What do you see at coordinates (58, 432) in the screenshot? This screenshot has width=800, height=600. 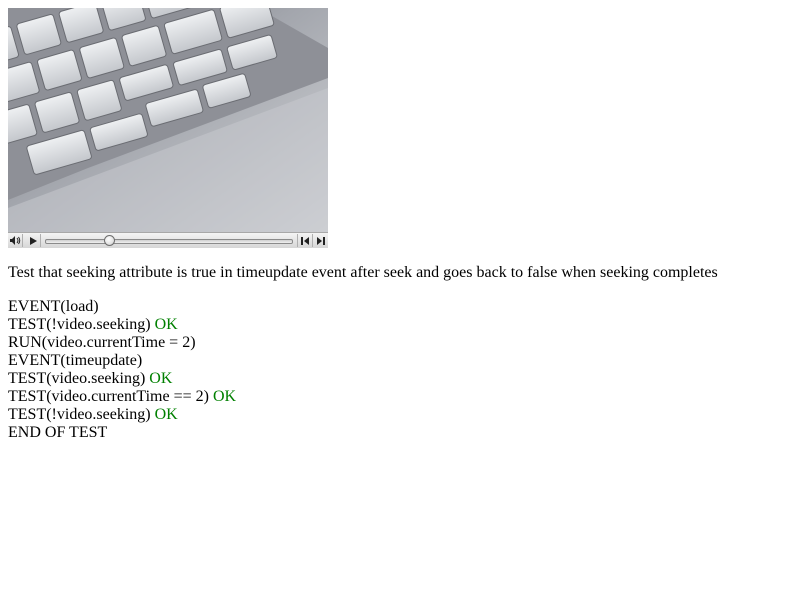 I see `log-text: END OF TEST` at bounding box center [58, 432].